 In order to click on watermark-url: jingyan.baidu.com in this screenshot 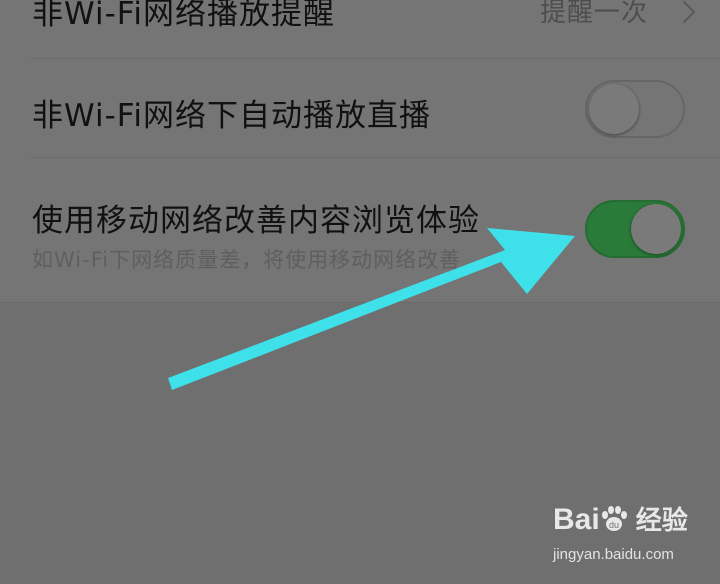, I will do `click(613, 554)`.